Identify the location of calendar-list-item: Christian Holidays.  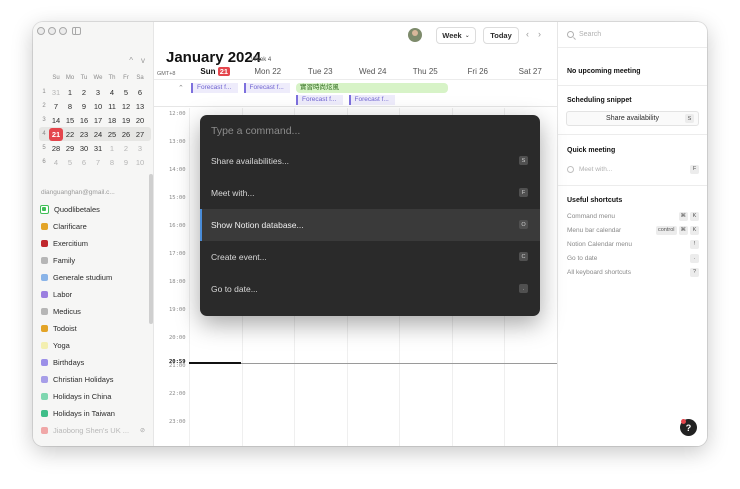
(93, 379).